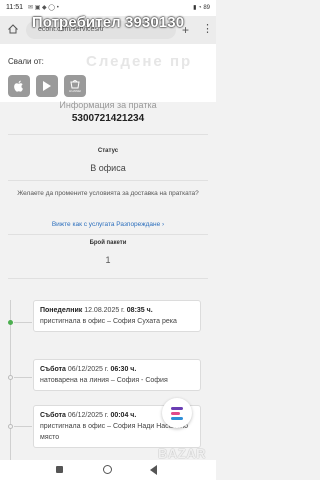  What do you see at coordinates (61, 310) in the screenshot?
I see `event-day: Понеделник` at bounding box center [61, 310].